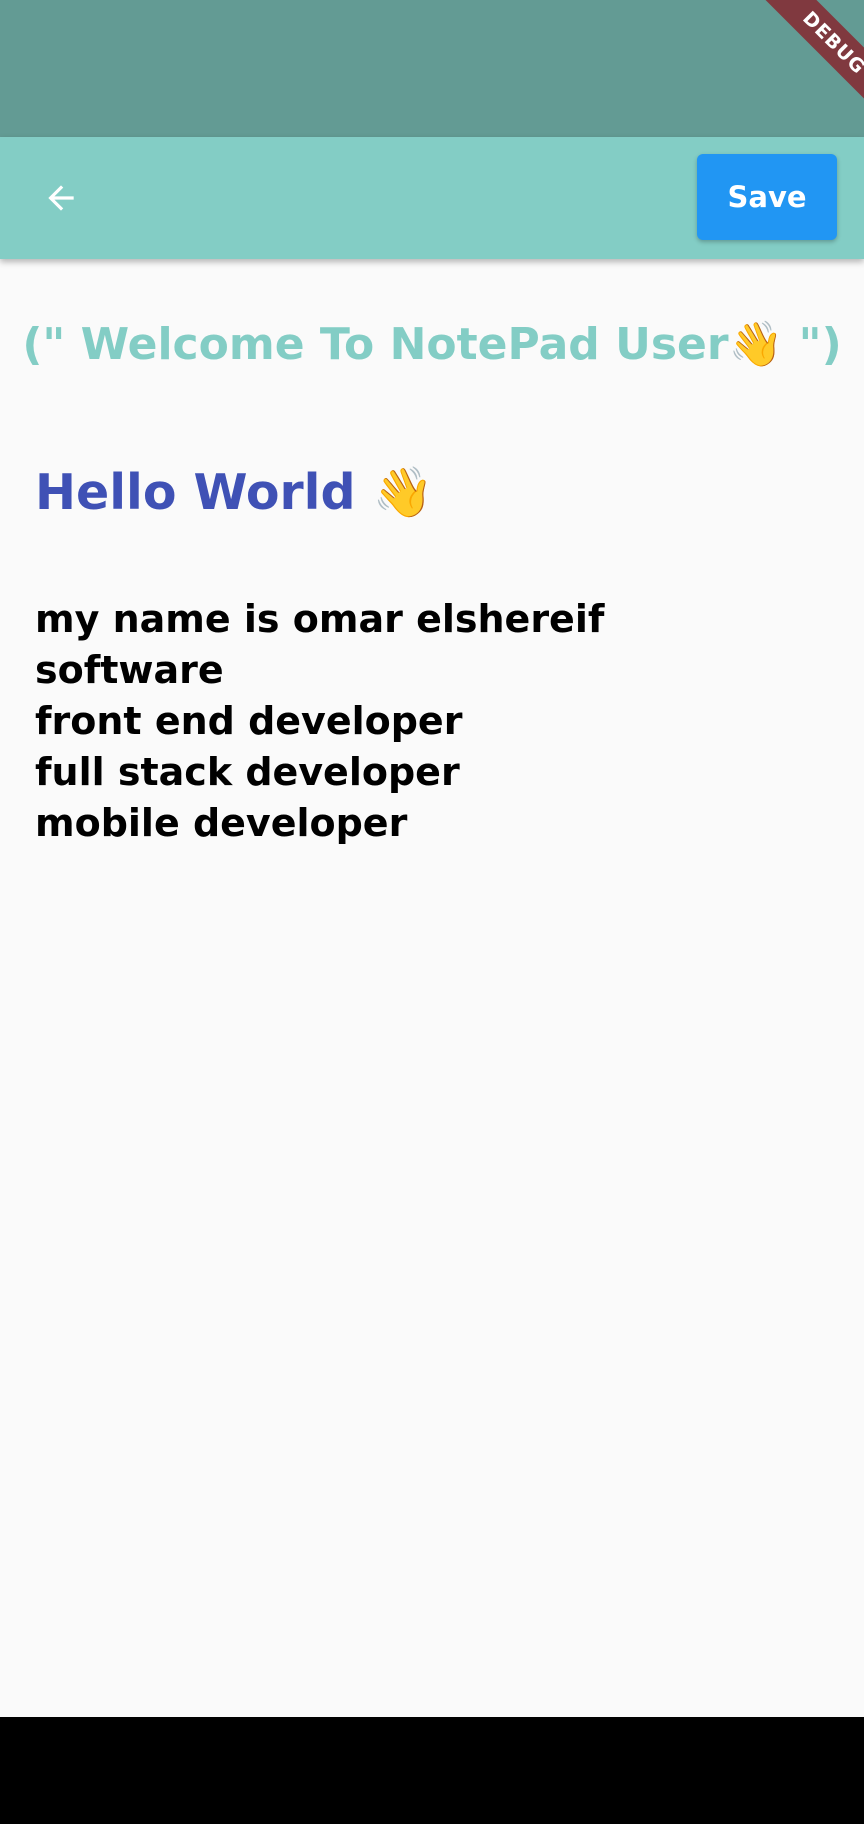  Describe the element at coordinates (432, 1770) in the screenshot. I see `navigation-bar` at that location.